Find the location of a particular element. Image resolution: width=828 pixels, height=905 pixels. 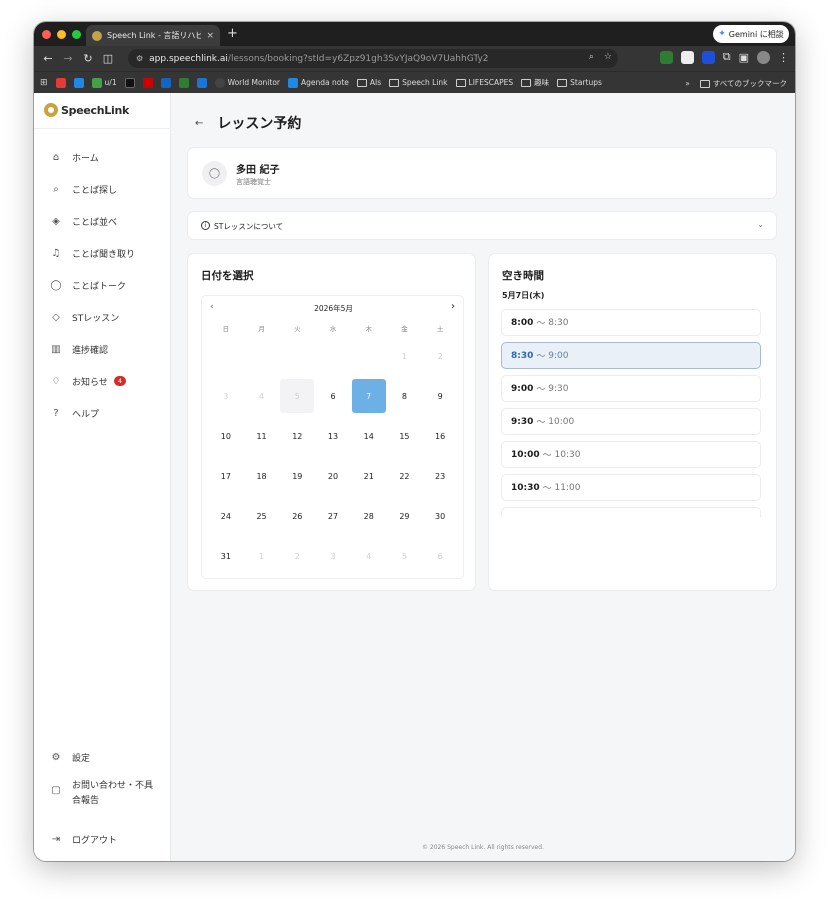

extensions-puzzle-icon: ⧉ is located at coordinates (727, 57).